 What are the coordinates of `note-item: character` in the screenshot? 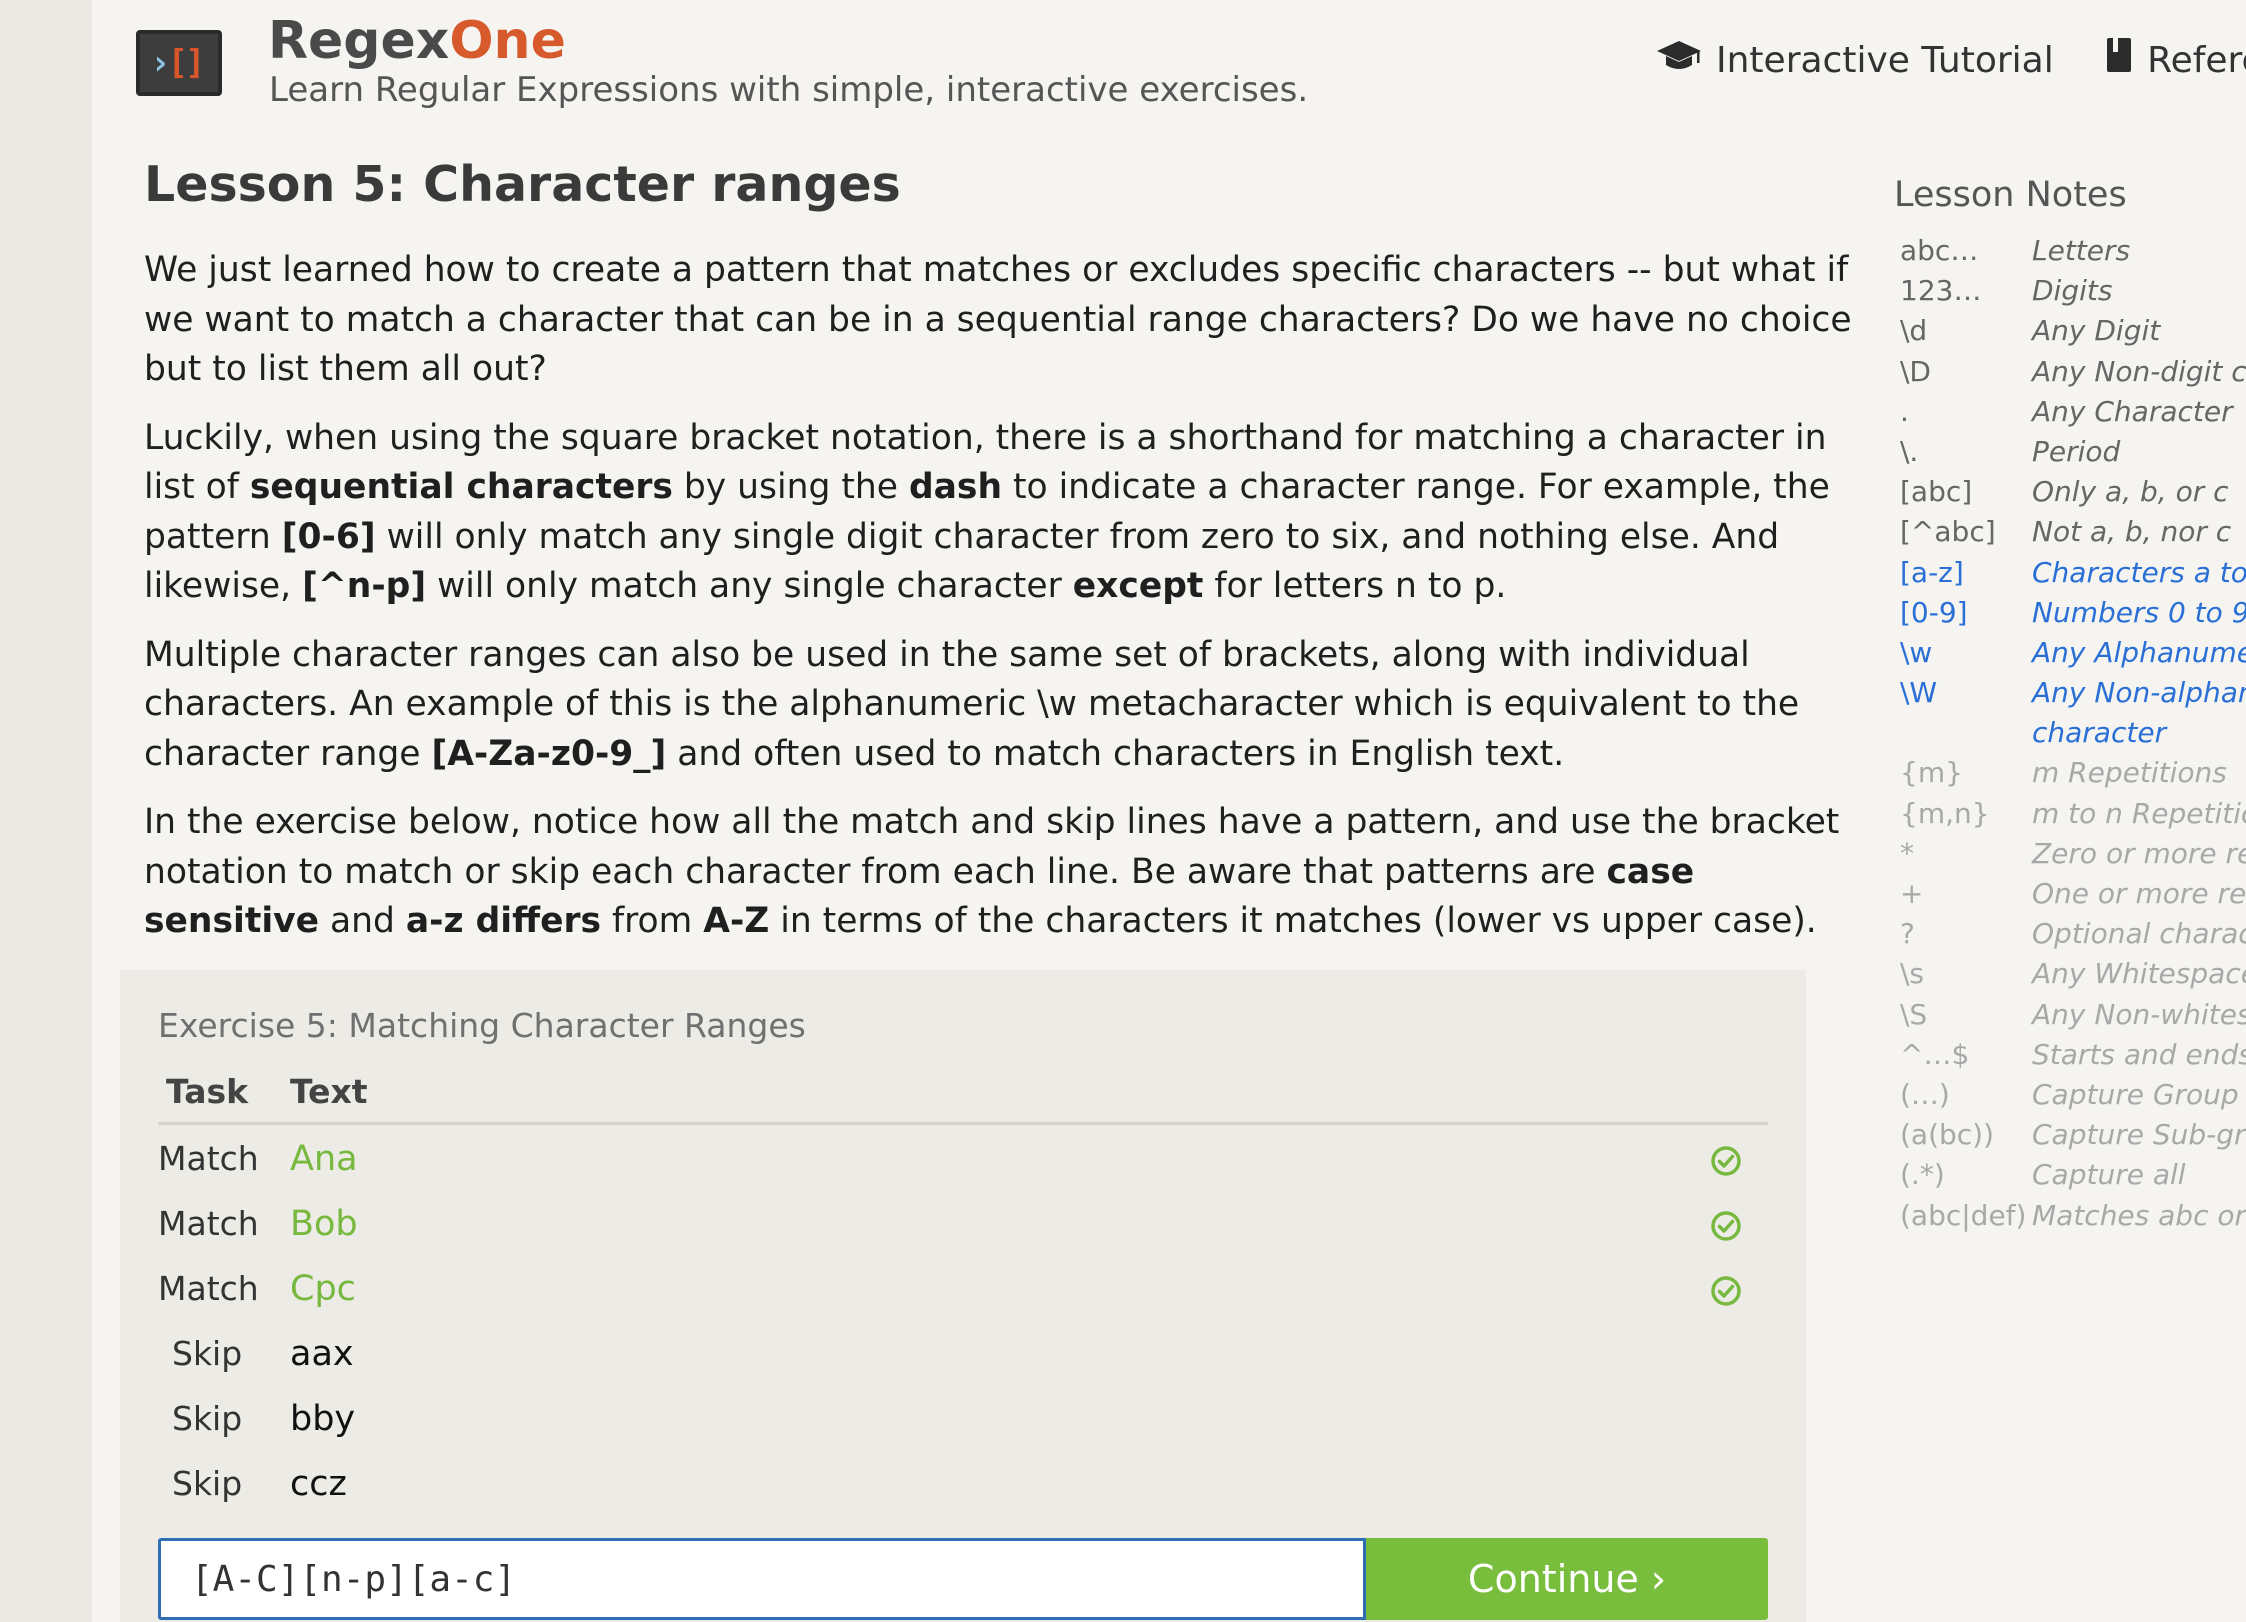 It's located at (2070, 734).